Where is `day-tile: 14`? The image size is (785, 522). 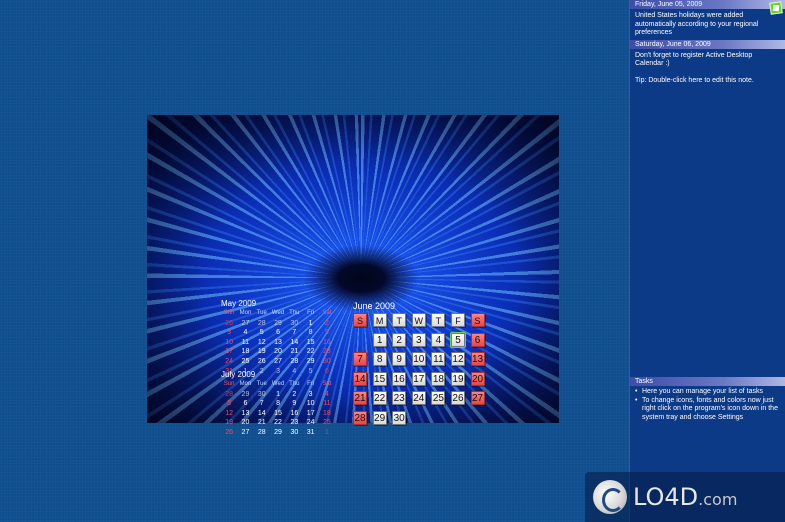 day-tile: 14 is located at coordinates (360, 378).